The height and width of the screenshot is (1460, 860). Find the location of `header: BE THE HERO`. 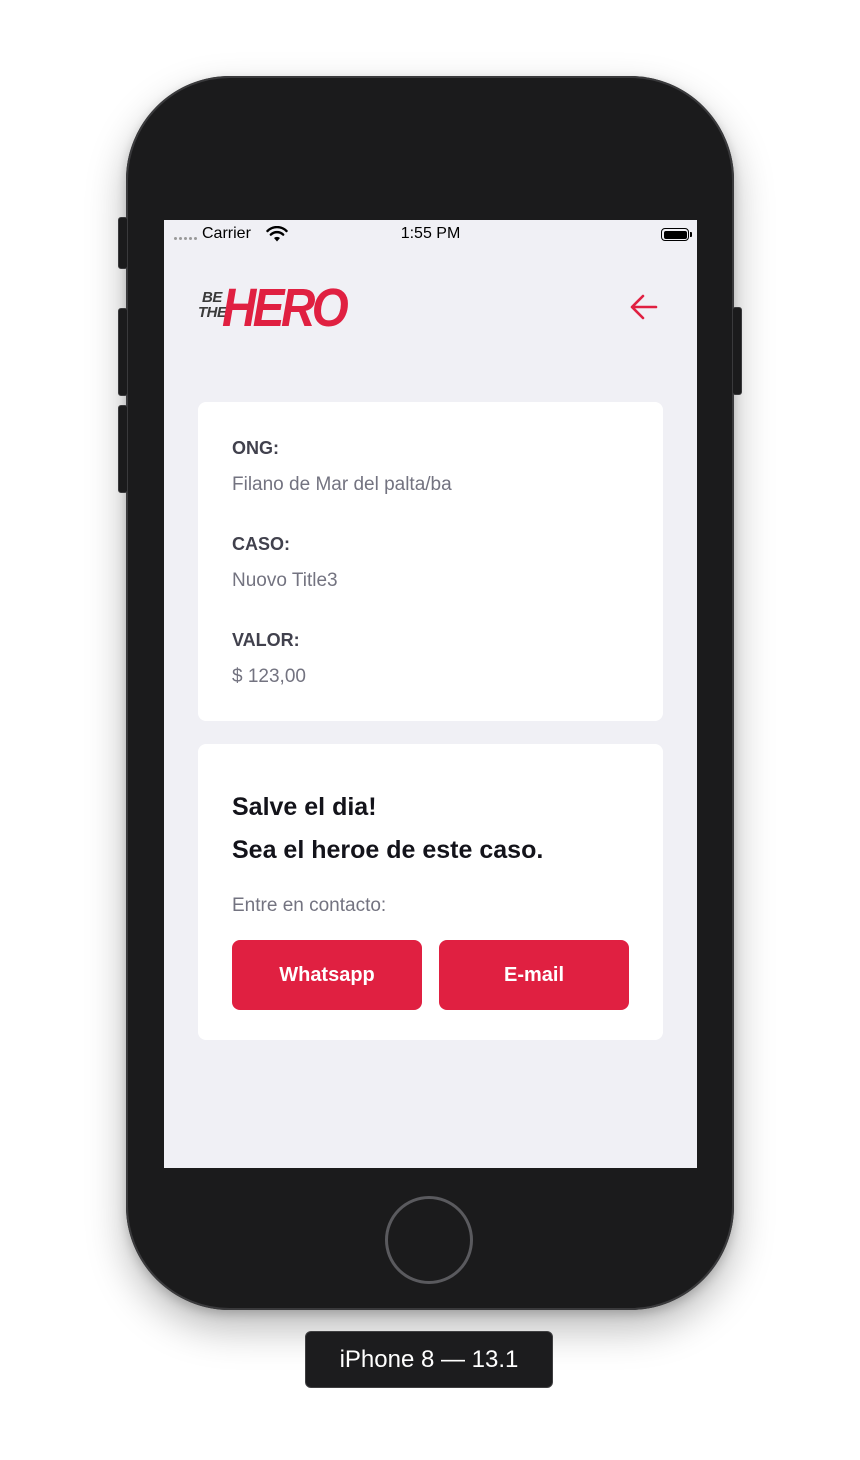

header: BE THE HERO is located at coordinates (430, 310).